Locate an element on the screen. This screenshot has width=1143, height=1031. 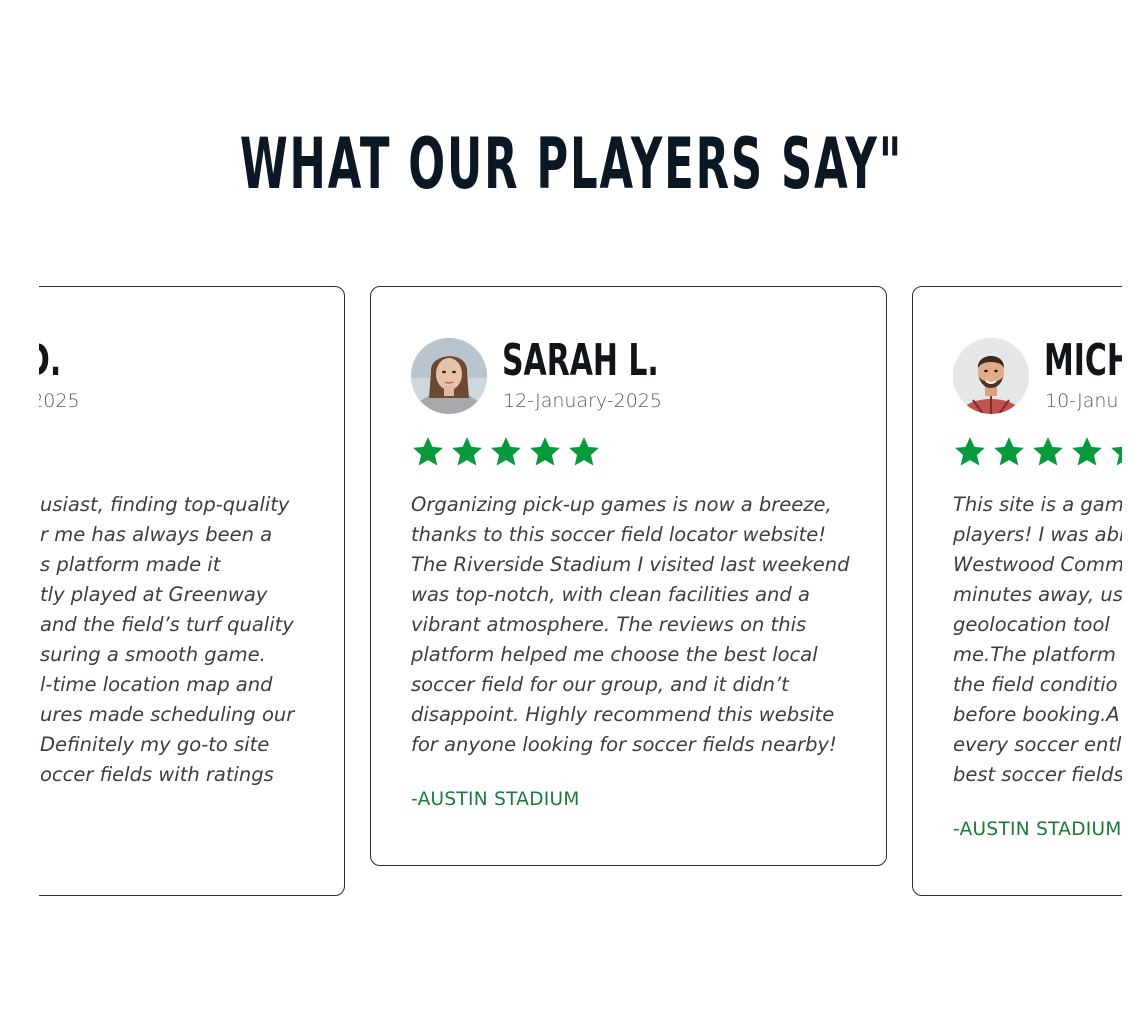
reviewer-name: MICH is located at coordinates (1083, 360).